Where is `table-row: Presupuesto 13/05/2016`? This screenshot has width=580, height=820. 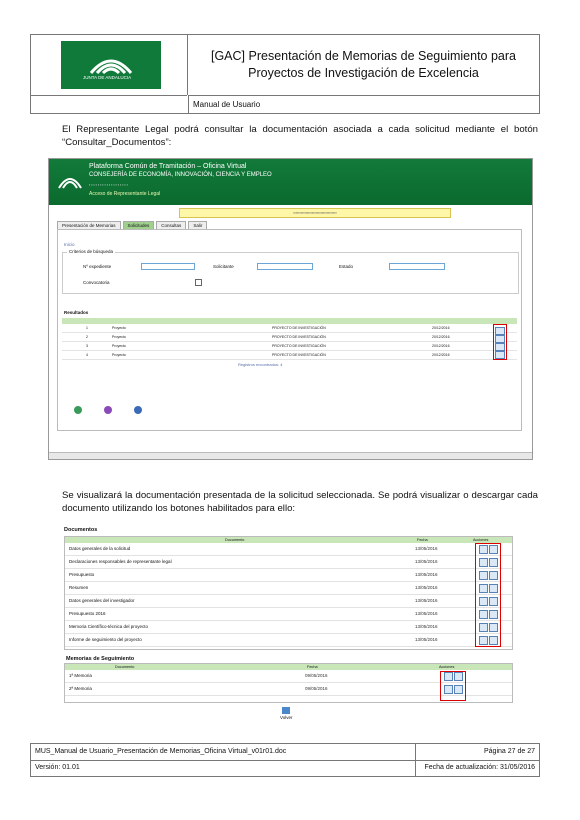
table-row: Presupuesto 13/05/2016 is located at coordinates (288, 575).